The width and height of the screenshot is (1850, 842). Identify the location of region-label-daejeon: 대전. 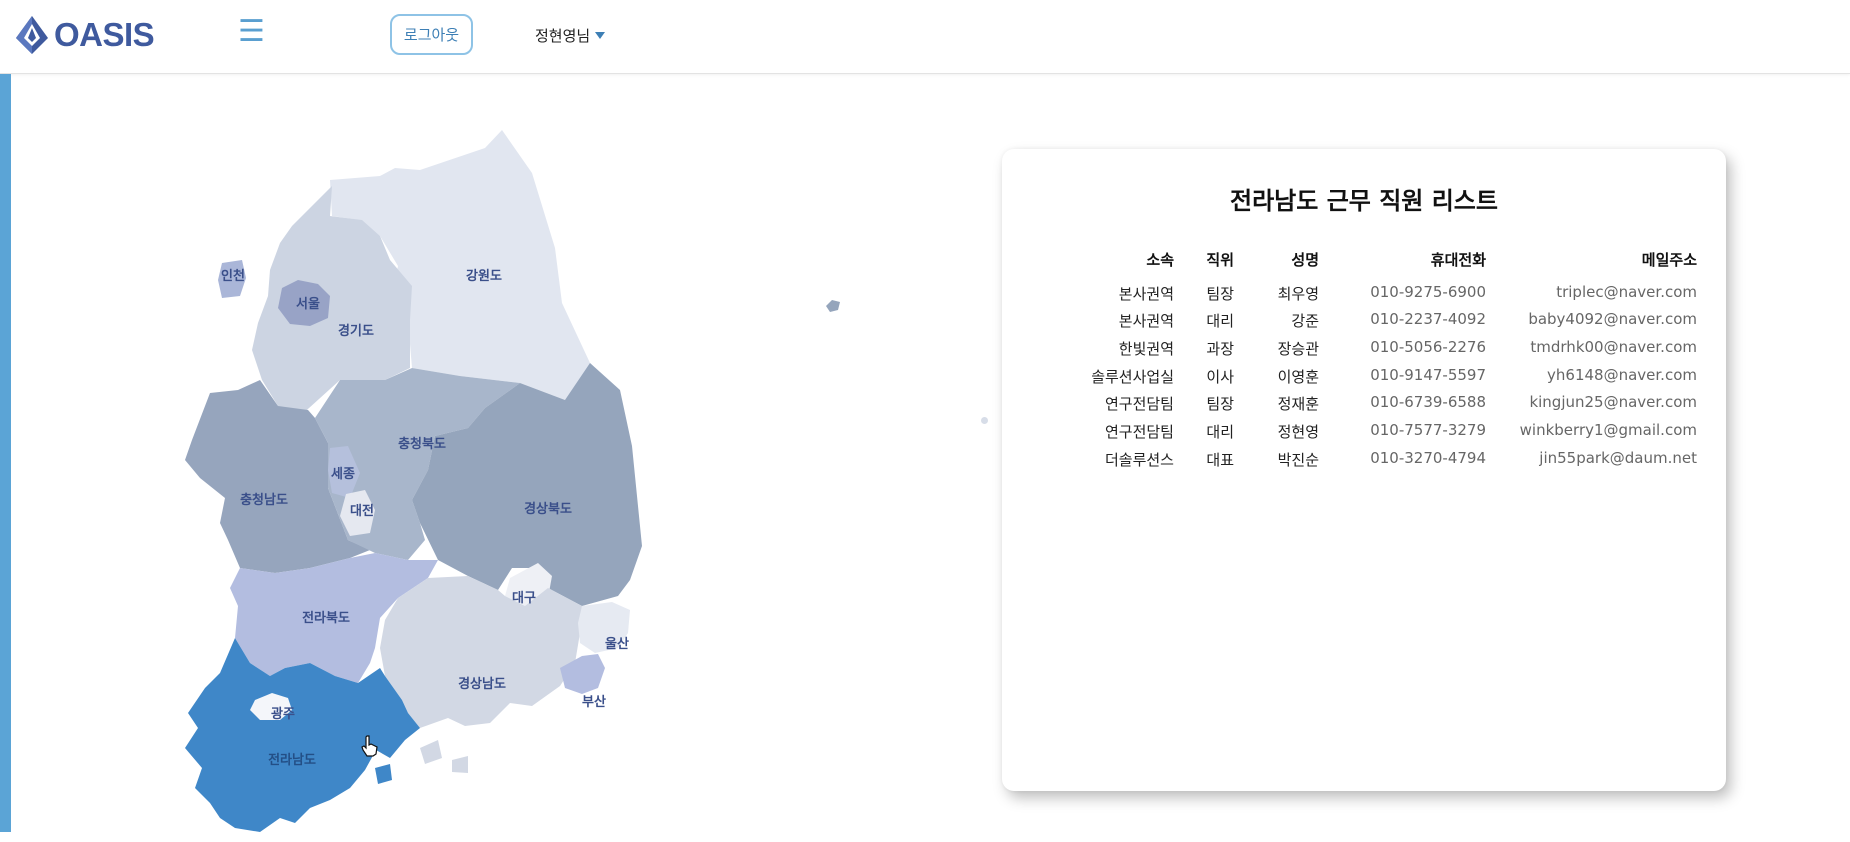
(362, 511).